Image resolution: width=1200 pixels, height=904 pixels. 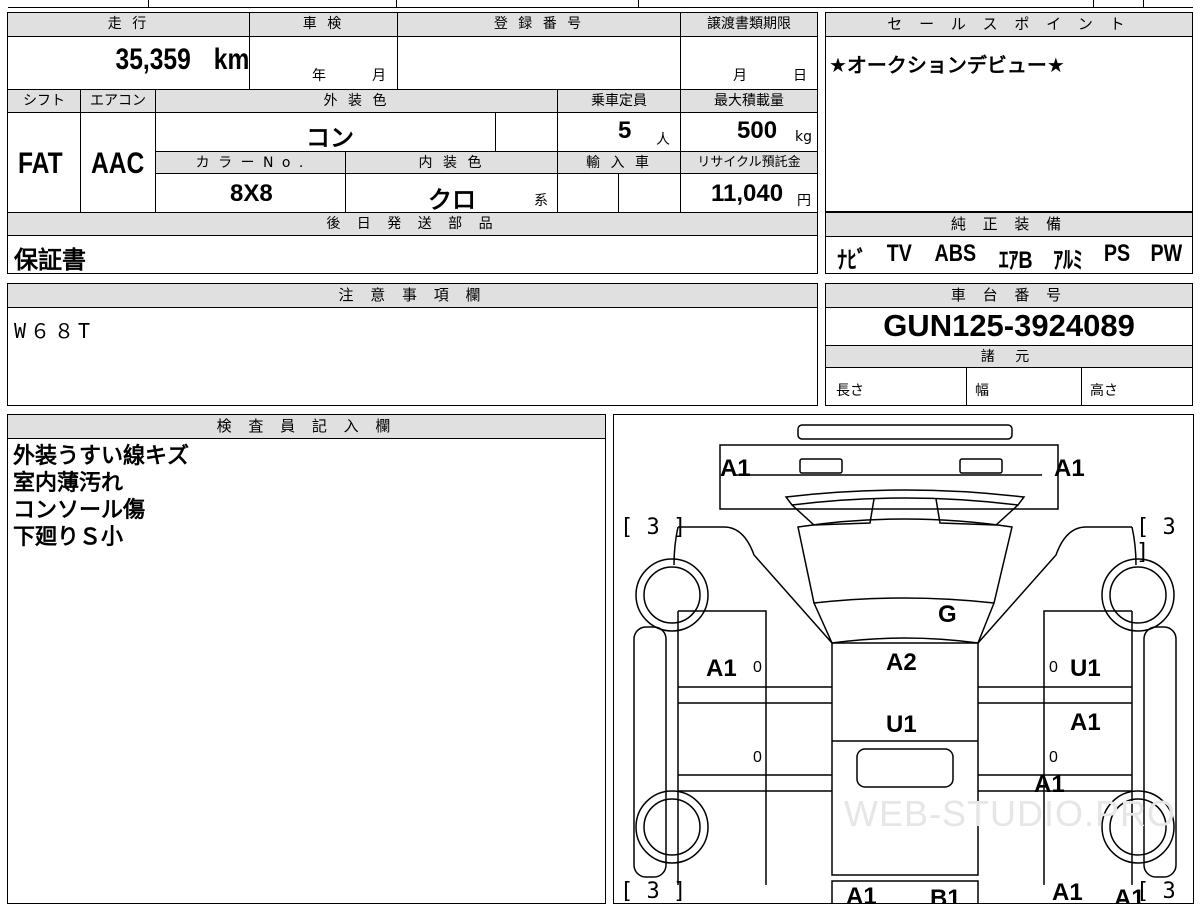 What do you see at coordinates (50, 260) in the screenshot?
I see `shipping-value: 保証書` at bounding box center [50, 260].